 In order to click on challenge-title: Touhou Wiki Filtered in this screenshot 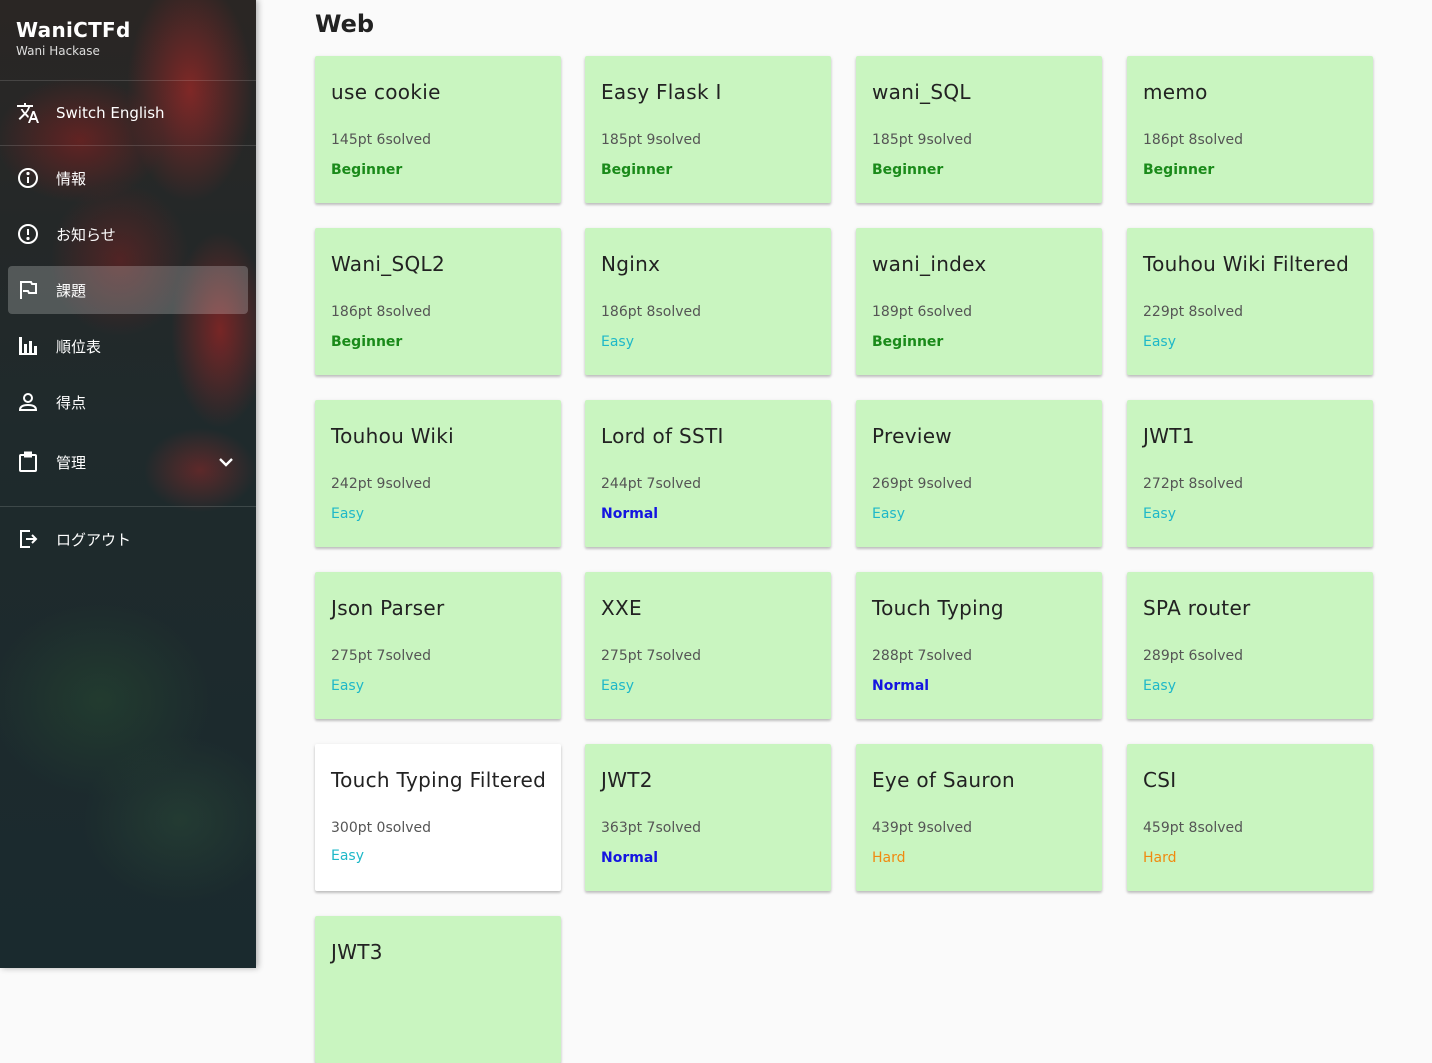, I will do `click(1246, 264)`.